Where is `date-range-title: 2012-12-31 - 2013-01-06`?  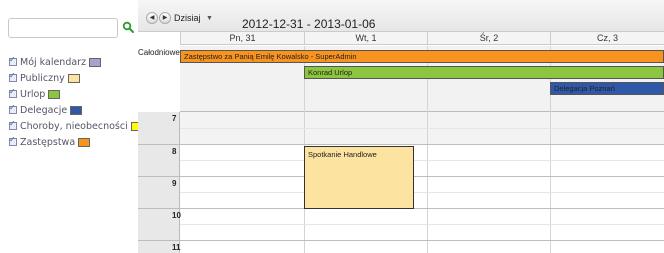
date-range-title: 2012-12-31 - 2013-01-06 is located at coordinates (309, 24).